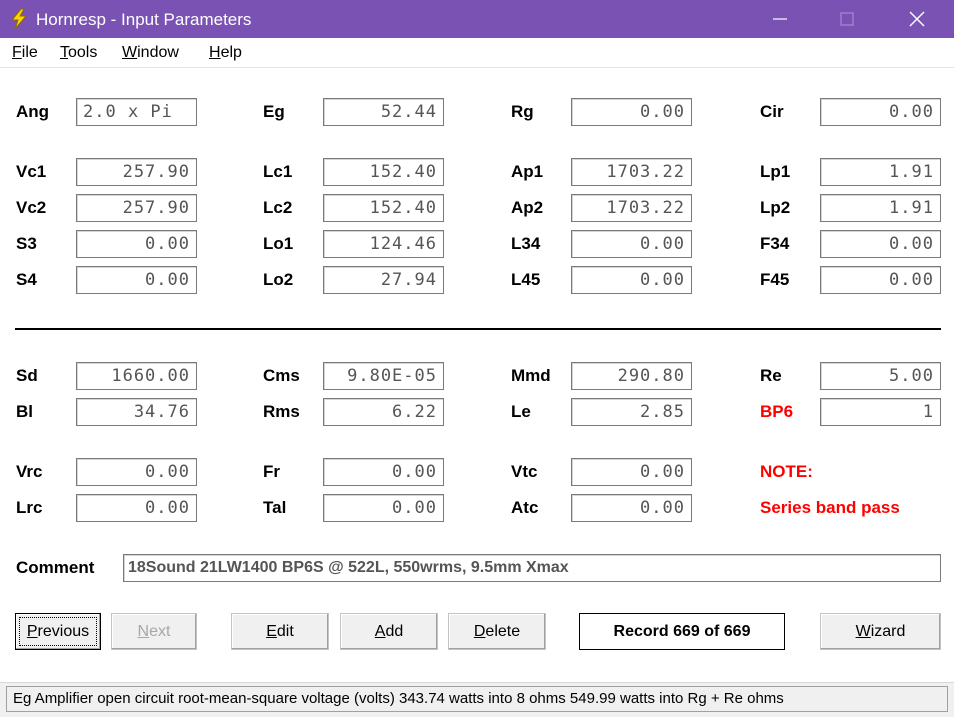 This screenshot has height=717, width=954. I want to click on label-lc2: Lc2, so click(278, 207).